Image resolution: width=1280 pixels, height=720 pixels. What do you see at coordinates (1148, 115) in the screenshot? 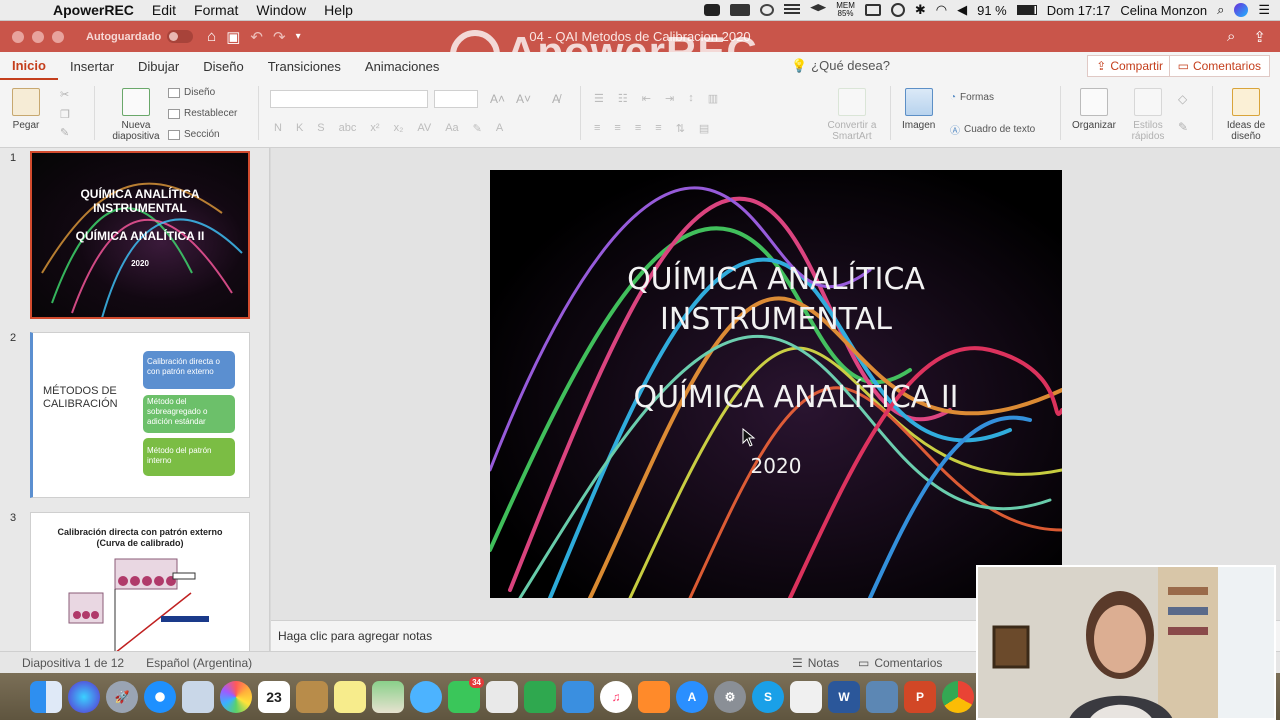
I see `quick-styles-button: Estilos rápidos` at bounding box center [1148, 115].